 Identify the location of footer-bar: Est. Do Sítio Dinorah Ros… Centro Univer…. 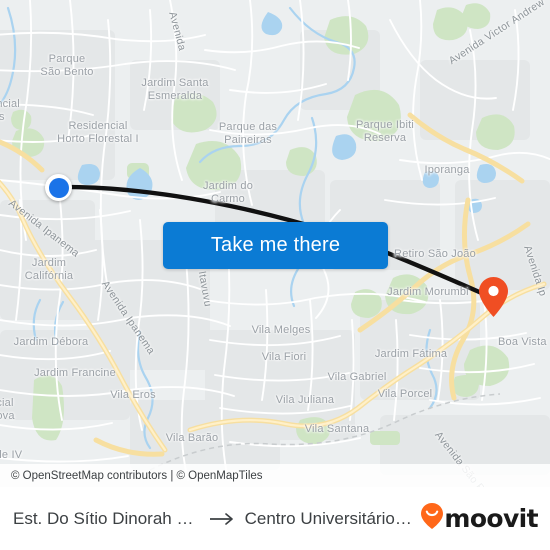
(275, 518).